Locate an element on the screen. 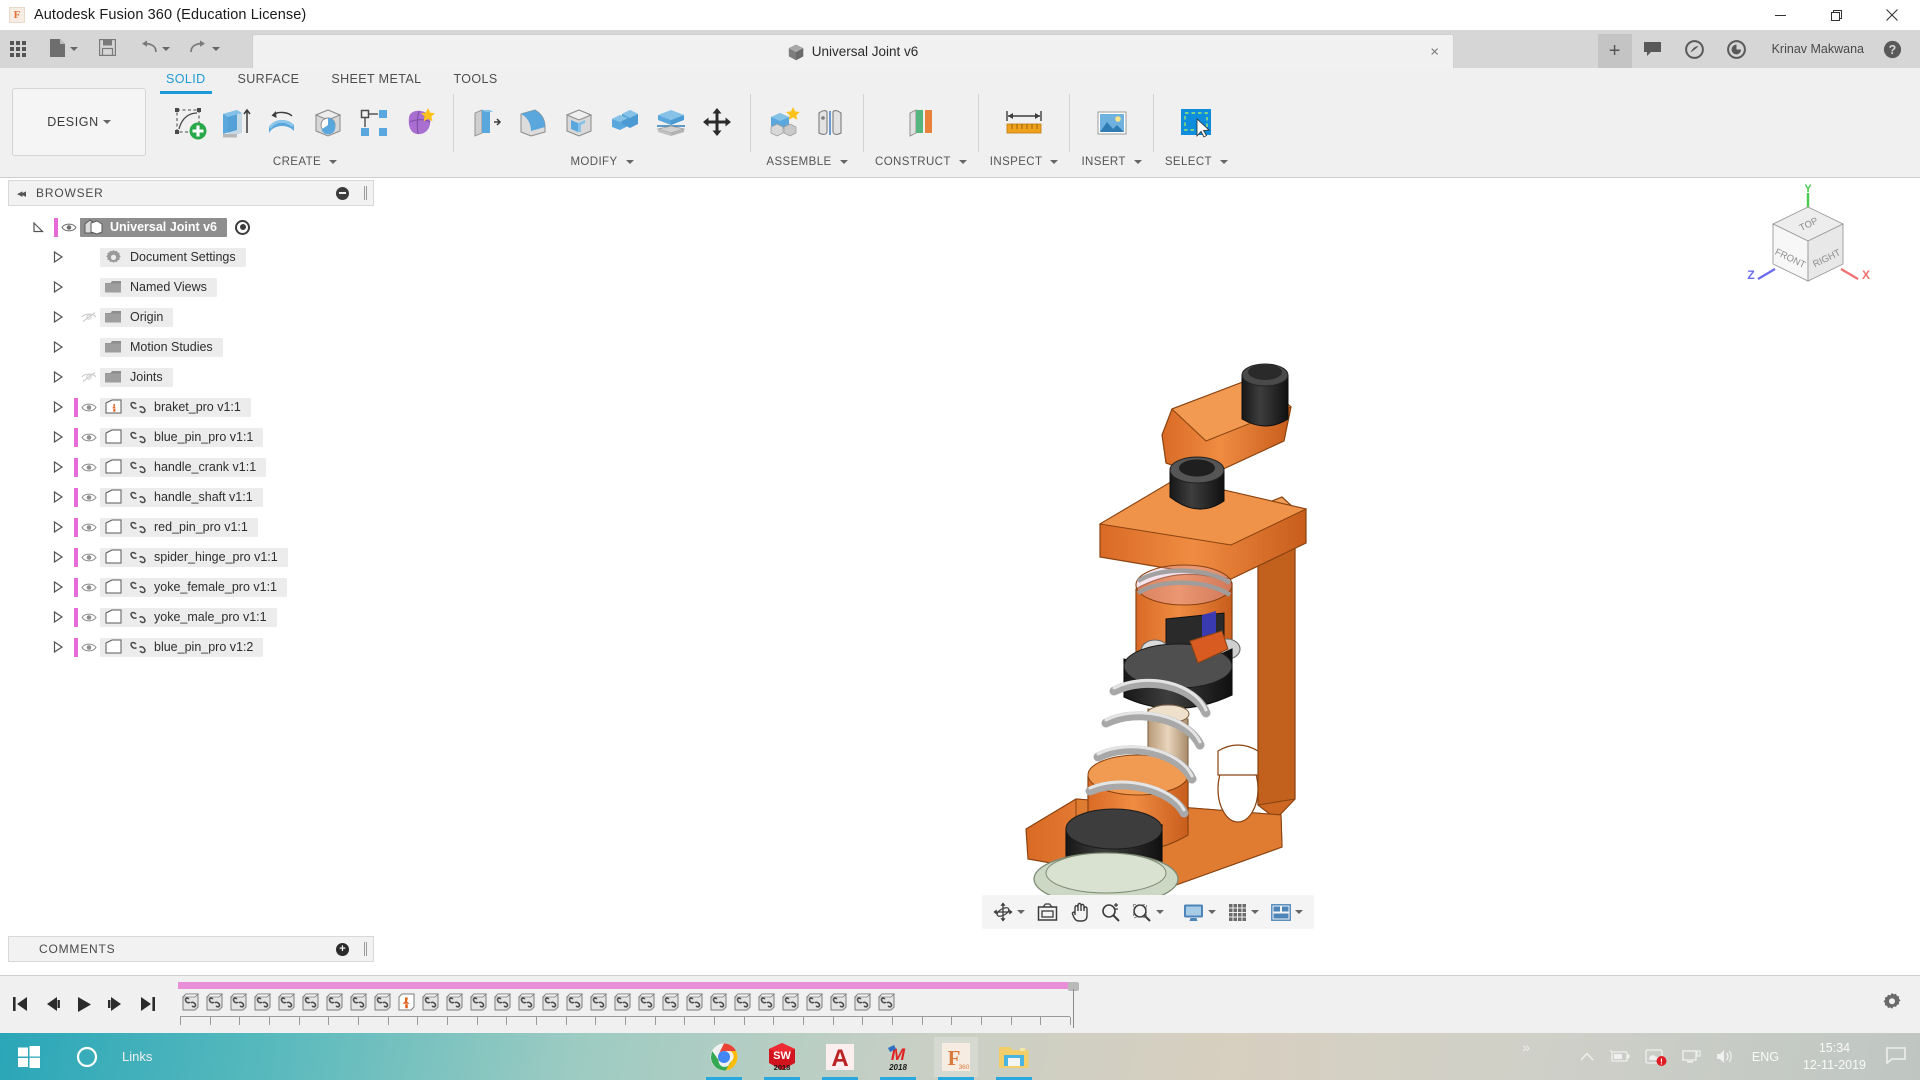 This screenshot has width=1920, height=1080. taskbar-clock: 15:34 12-11-2019 is located at coordinates (1834, 1057).